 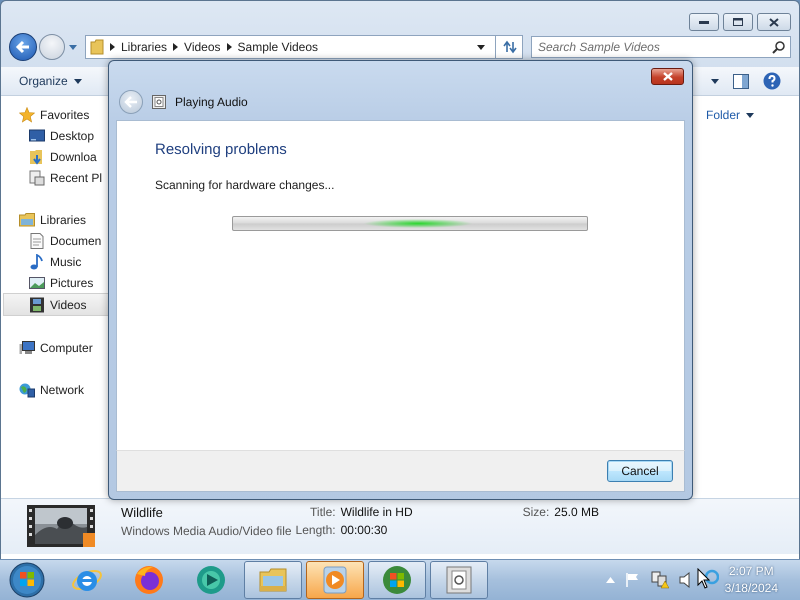 I want to click on arrange-by-dropdown: Folder, so click(x=730, y=115).